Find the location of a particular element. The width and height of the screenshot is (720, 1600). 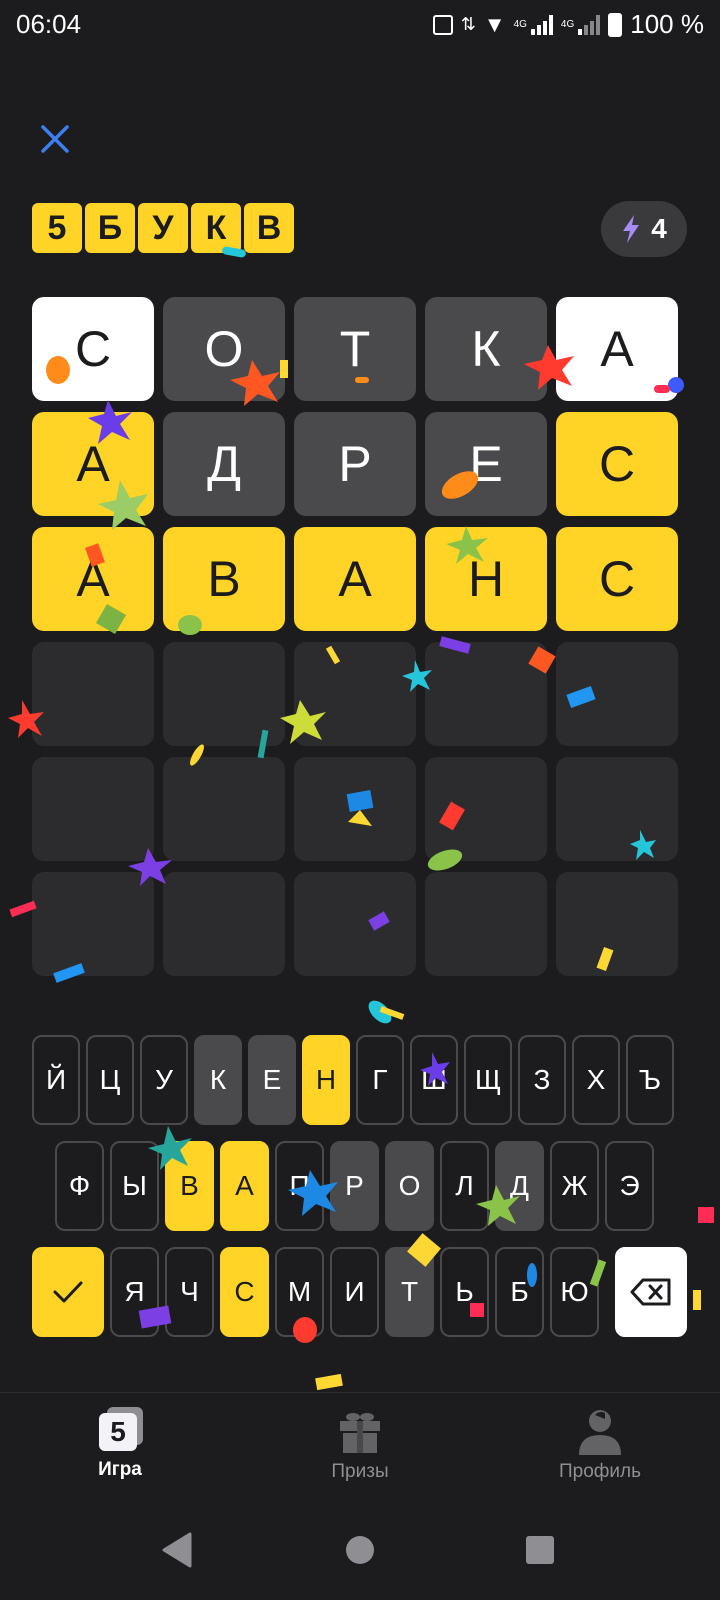

logo-tile: У is located at coordinates (163, 228).